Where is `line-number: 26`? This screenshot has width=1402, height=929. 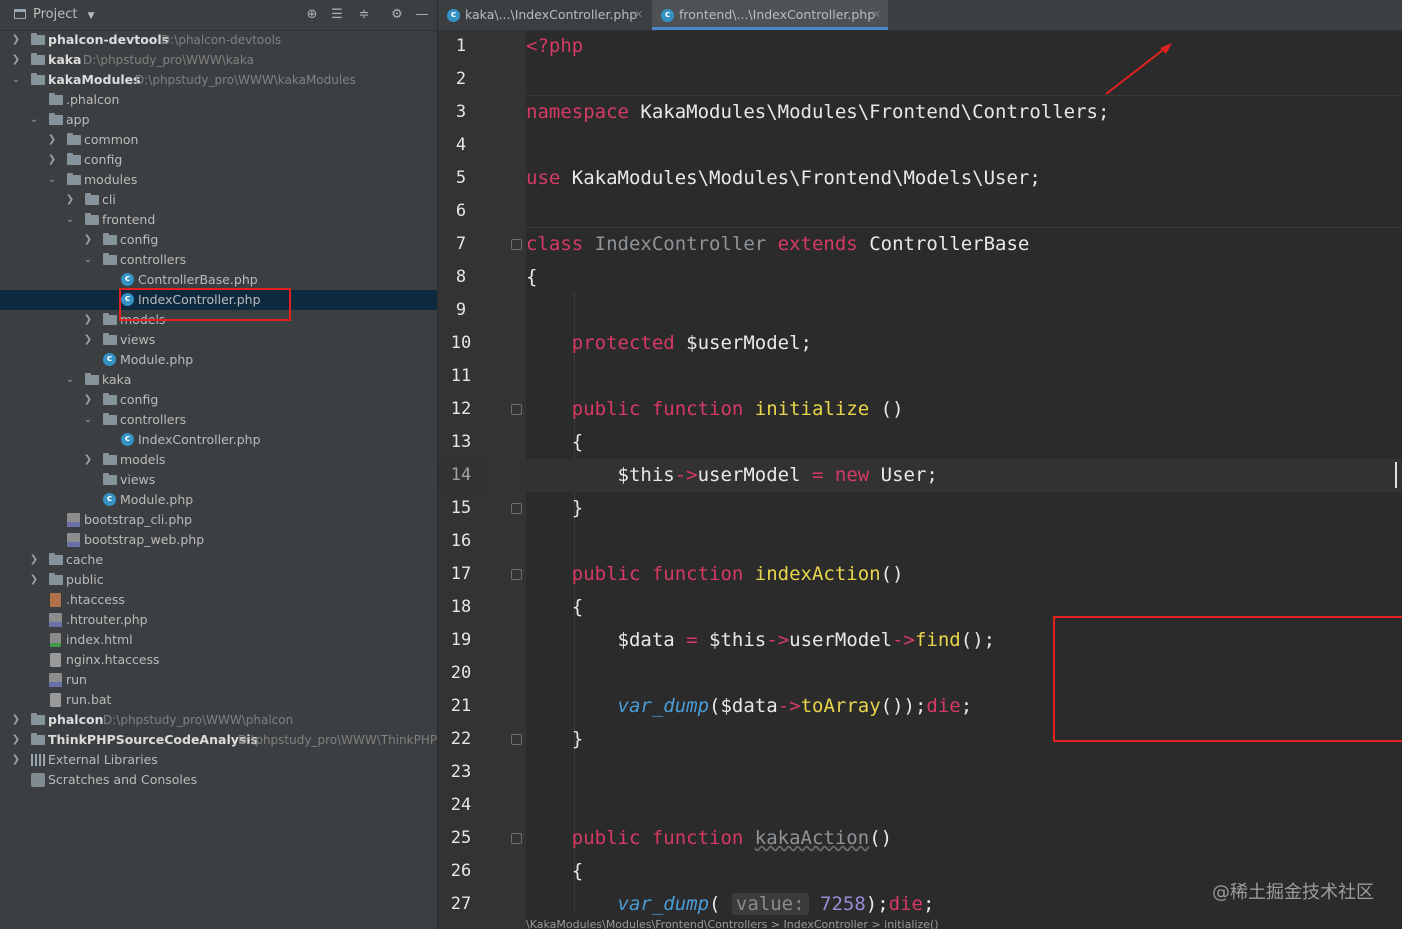
line-number: 26 is located at coordinates (461, 871).